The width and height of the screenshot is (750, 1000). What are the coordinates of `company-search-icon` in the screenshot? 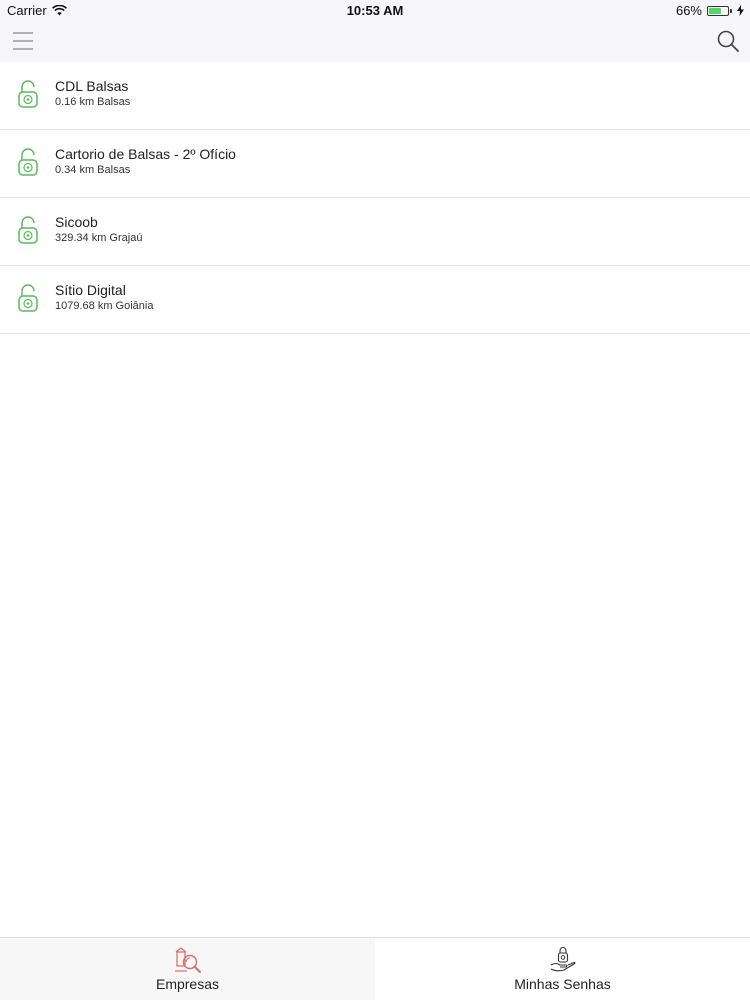 It's located at (187, 960).